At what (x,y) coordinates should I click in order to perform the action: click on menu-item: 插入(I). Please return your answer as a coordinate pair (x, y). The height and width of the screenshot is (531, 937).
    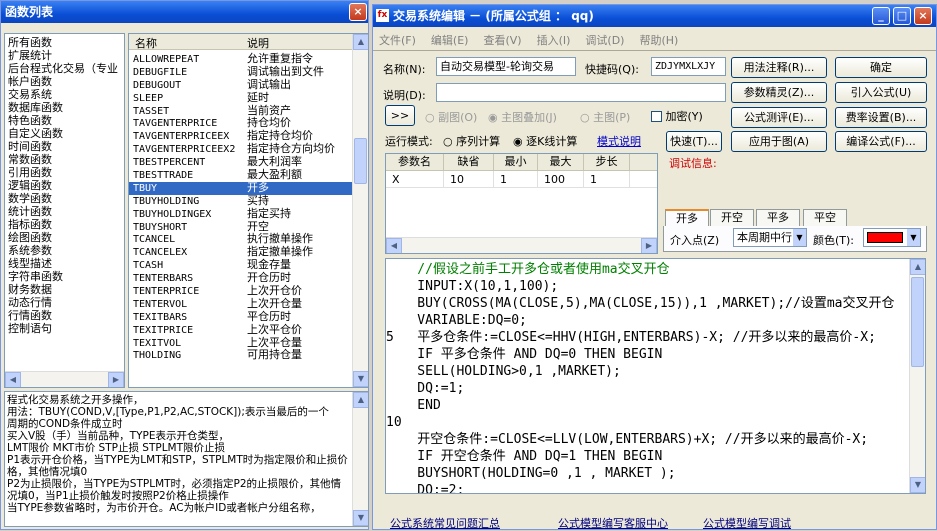
    Looking at the image, I should click on (554, 40).